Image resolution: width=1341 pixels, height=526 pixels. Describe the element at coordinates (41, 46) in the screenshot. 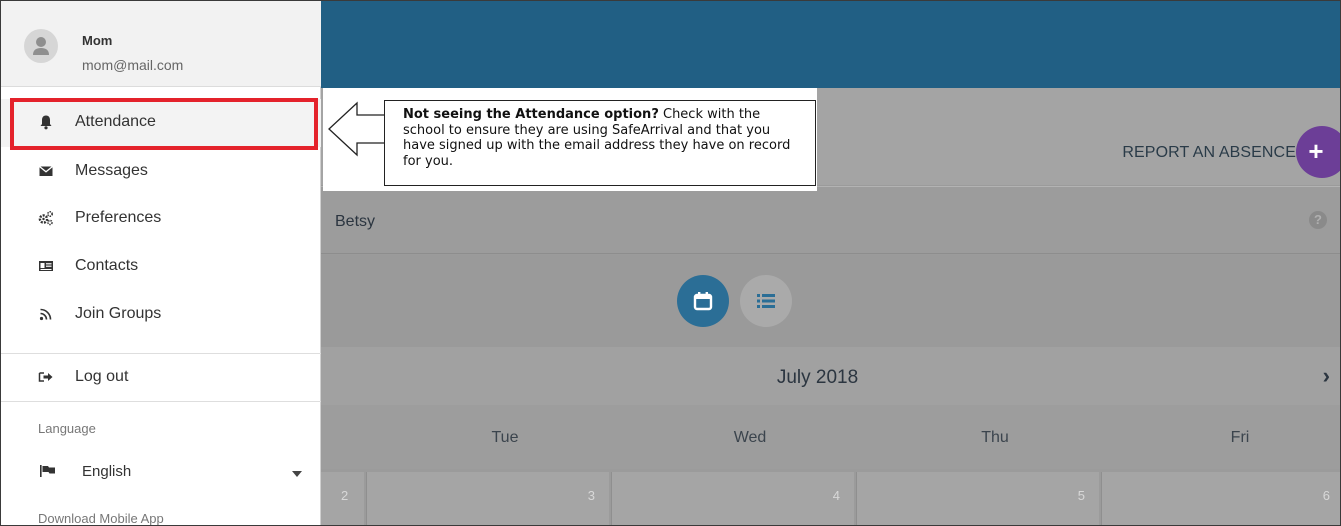

I see `person-avatar-icon` at that location.